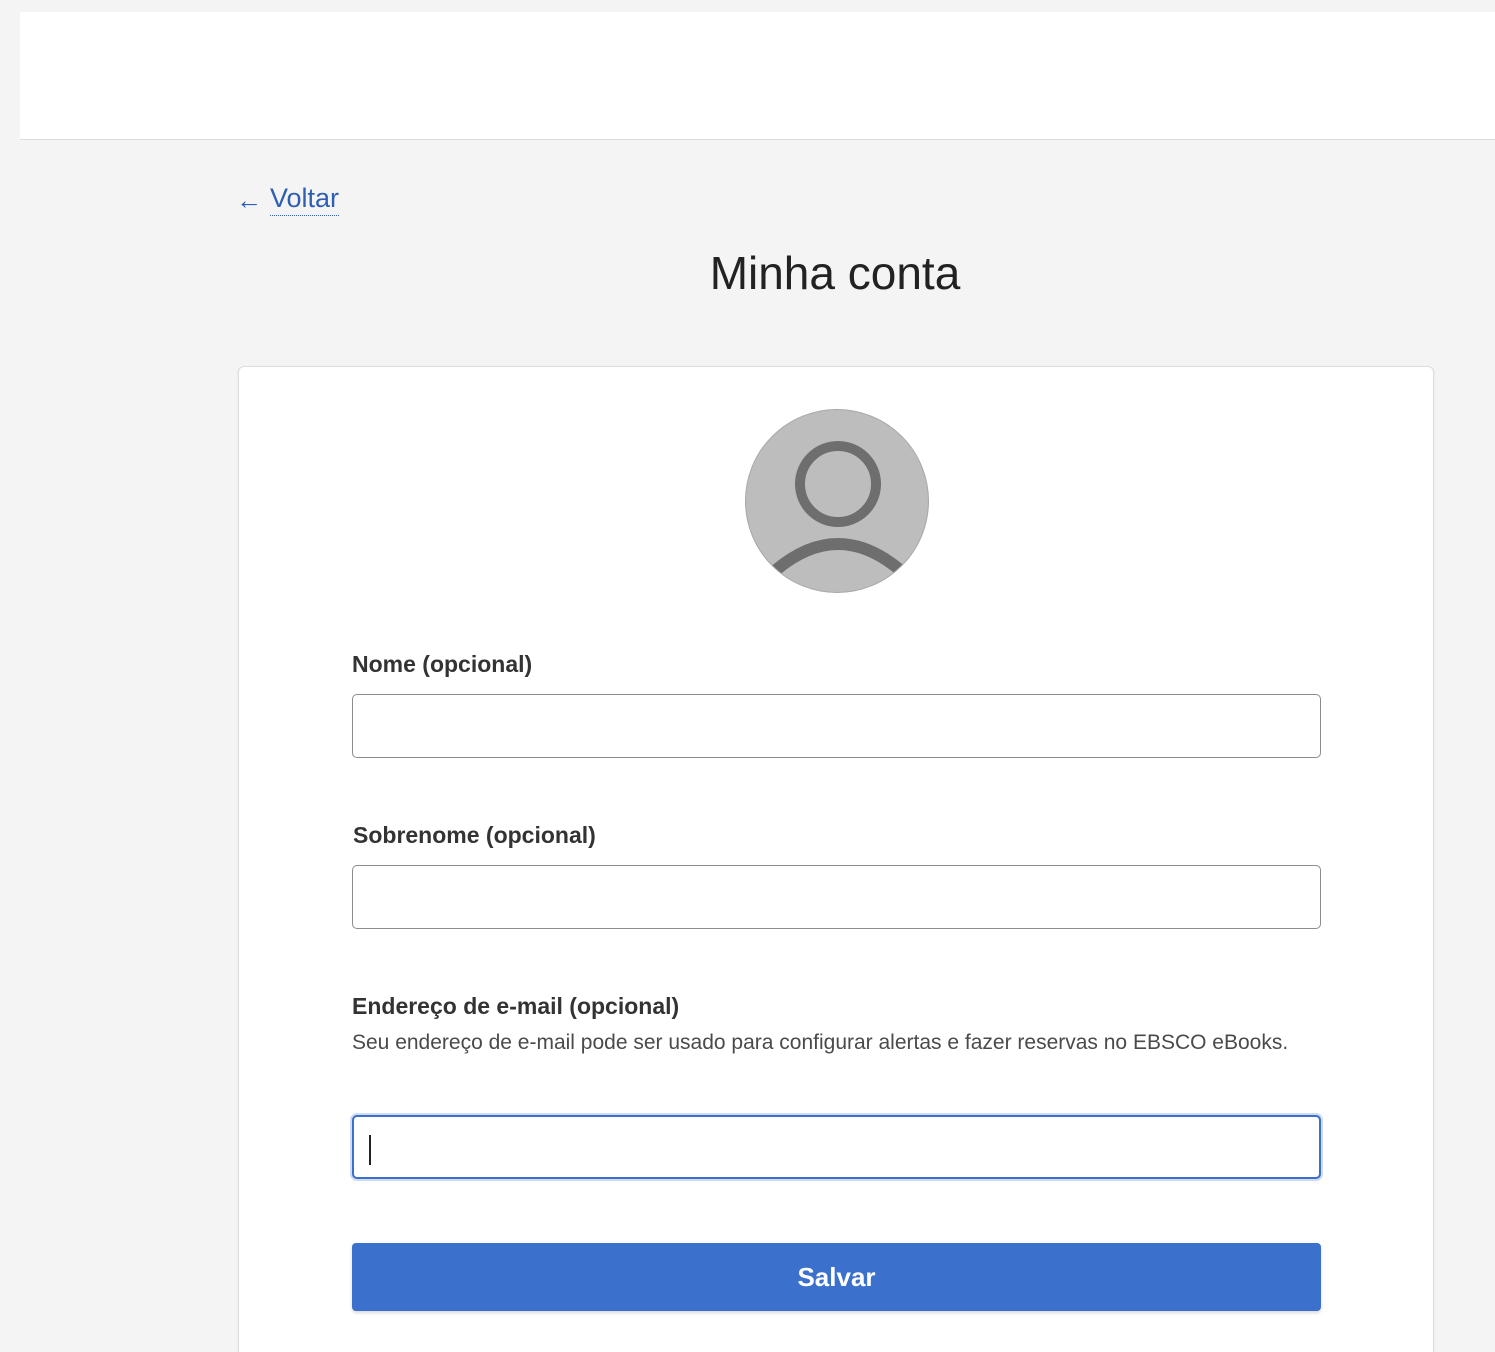 The width and height of the screenshot is (1495, 1352). I want to click on email-input, so click(836, 1147).